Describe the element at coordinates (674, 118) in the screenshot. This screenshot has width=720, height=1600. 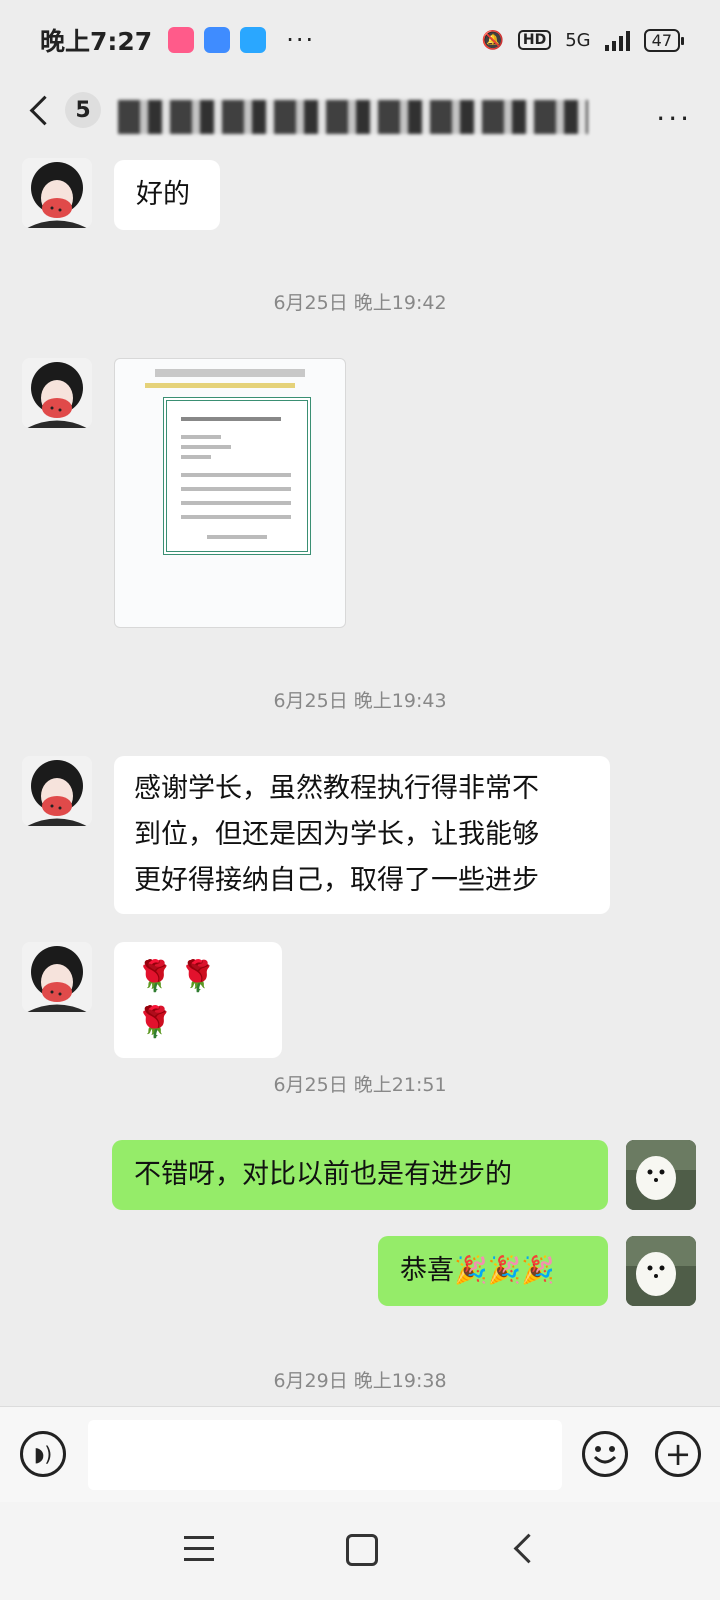
I see `chat-more-button: ···` at that location.